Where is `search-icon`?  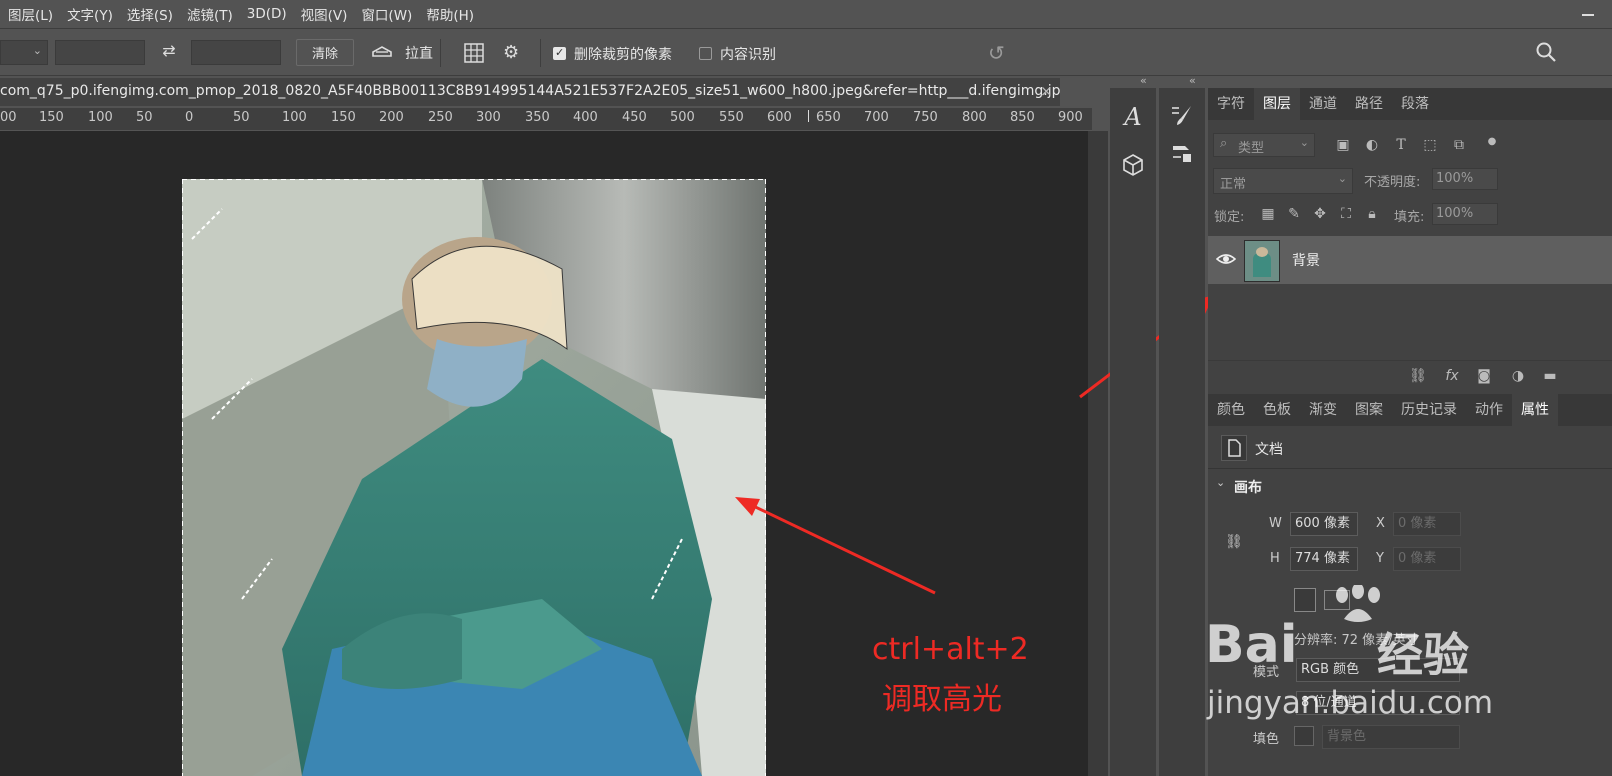 search-icon is located at coordinates (1546, 52).